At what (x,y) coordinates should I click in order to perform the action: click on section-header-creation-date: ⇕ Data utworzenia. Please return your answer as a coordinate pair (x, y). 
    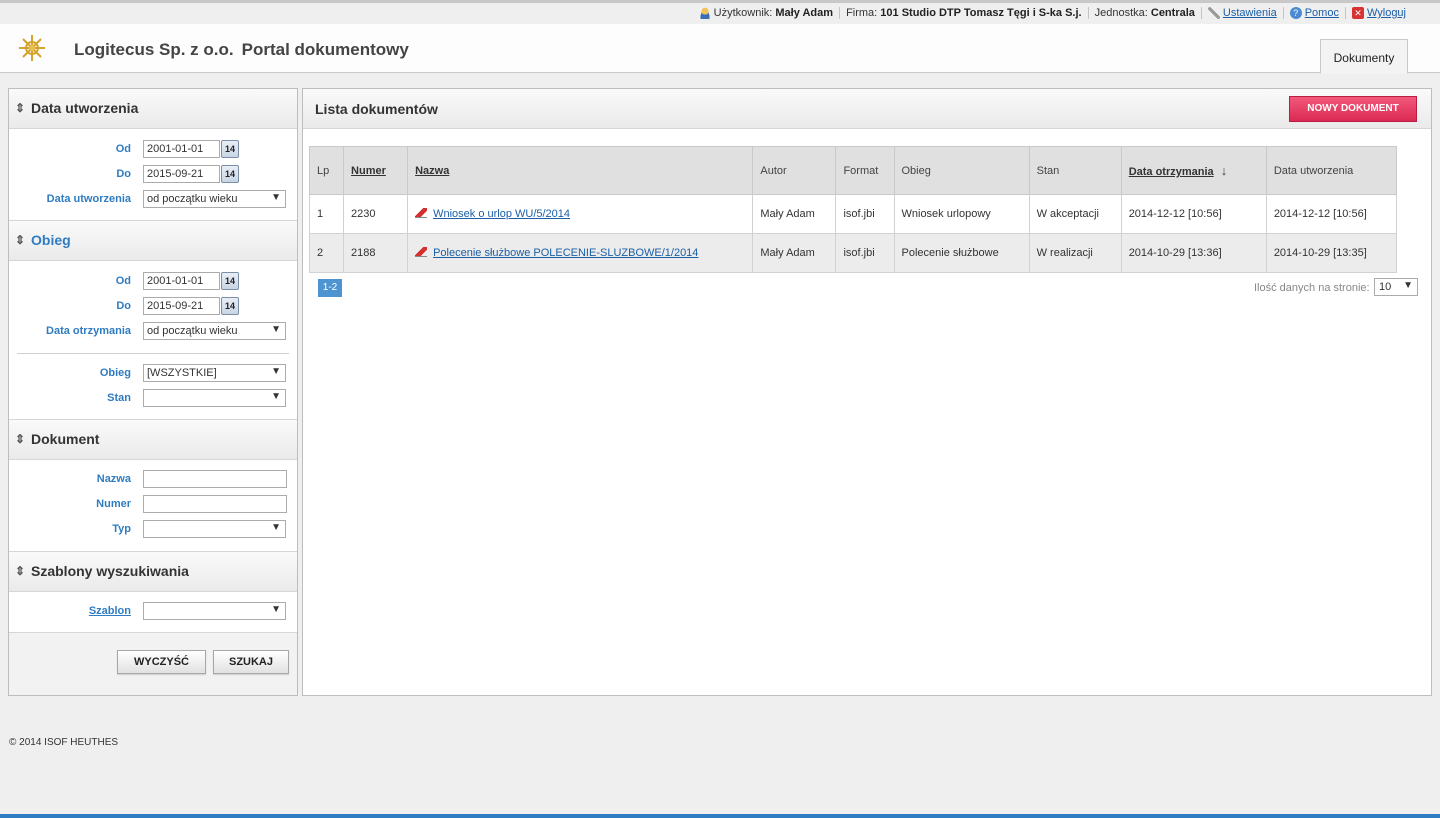
    Looking at the image, I should click on (153, 109).